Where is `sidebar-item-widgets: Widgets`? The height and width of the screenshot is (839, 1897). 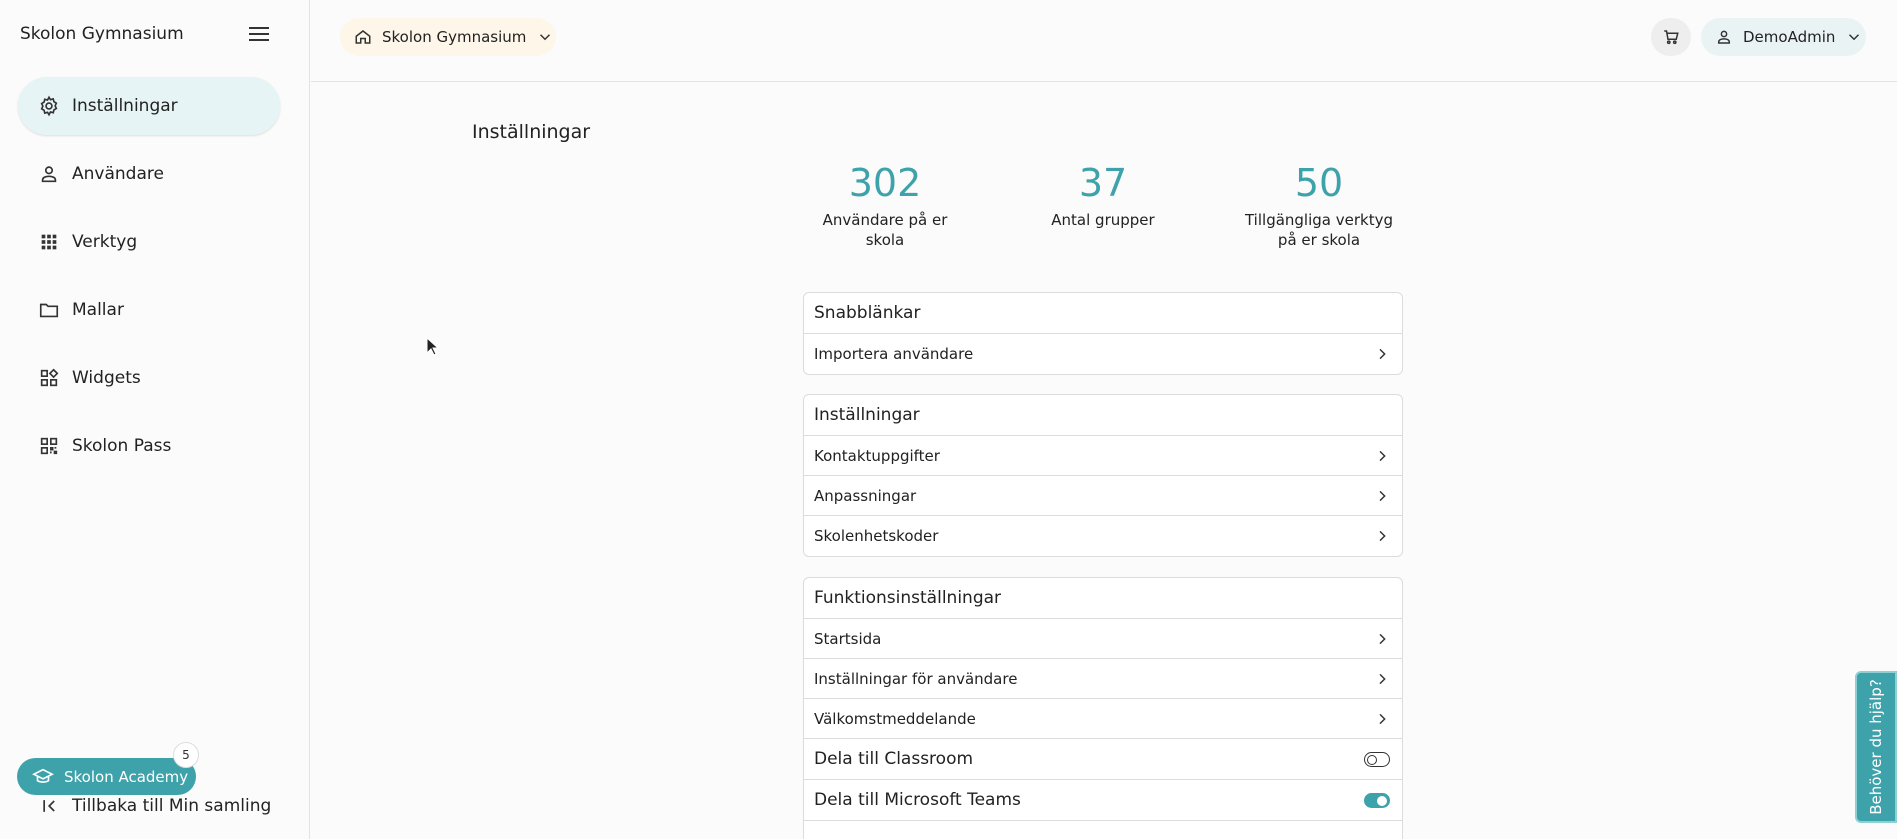
sidebar-item-widgets: Widgets is located at coordinates (149, 378).